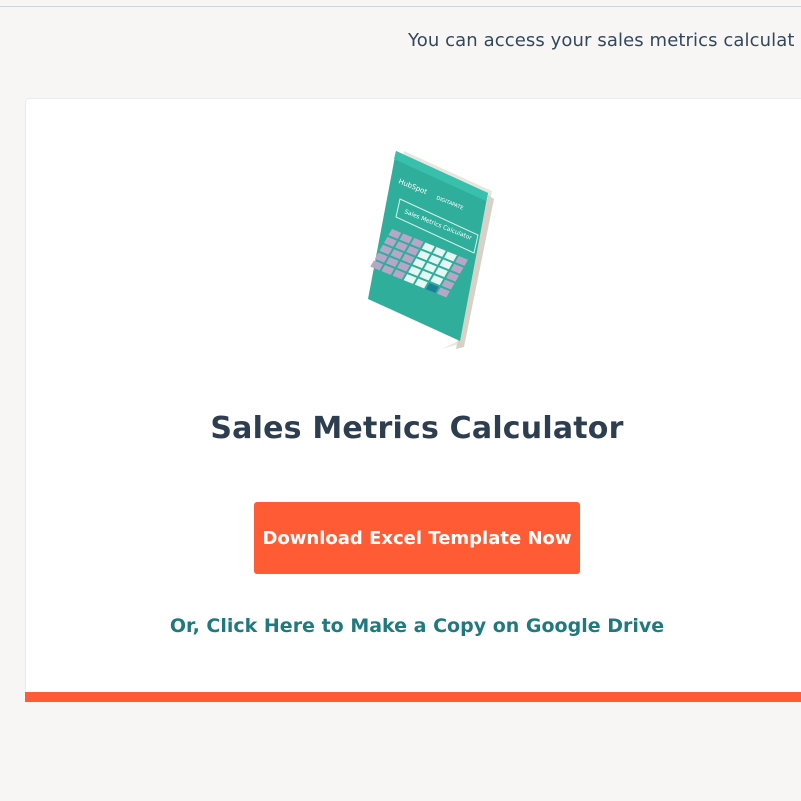 The width and height of the screenshot is (801, 801). I want to click on card-title: Sales Metrics Calculator, so click(417, 428).